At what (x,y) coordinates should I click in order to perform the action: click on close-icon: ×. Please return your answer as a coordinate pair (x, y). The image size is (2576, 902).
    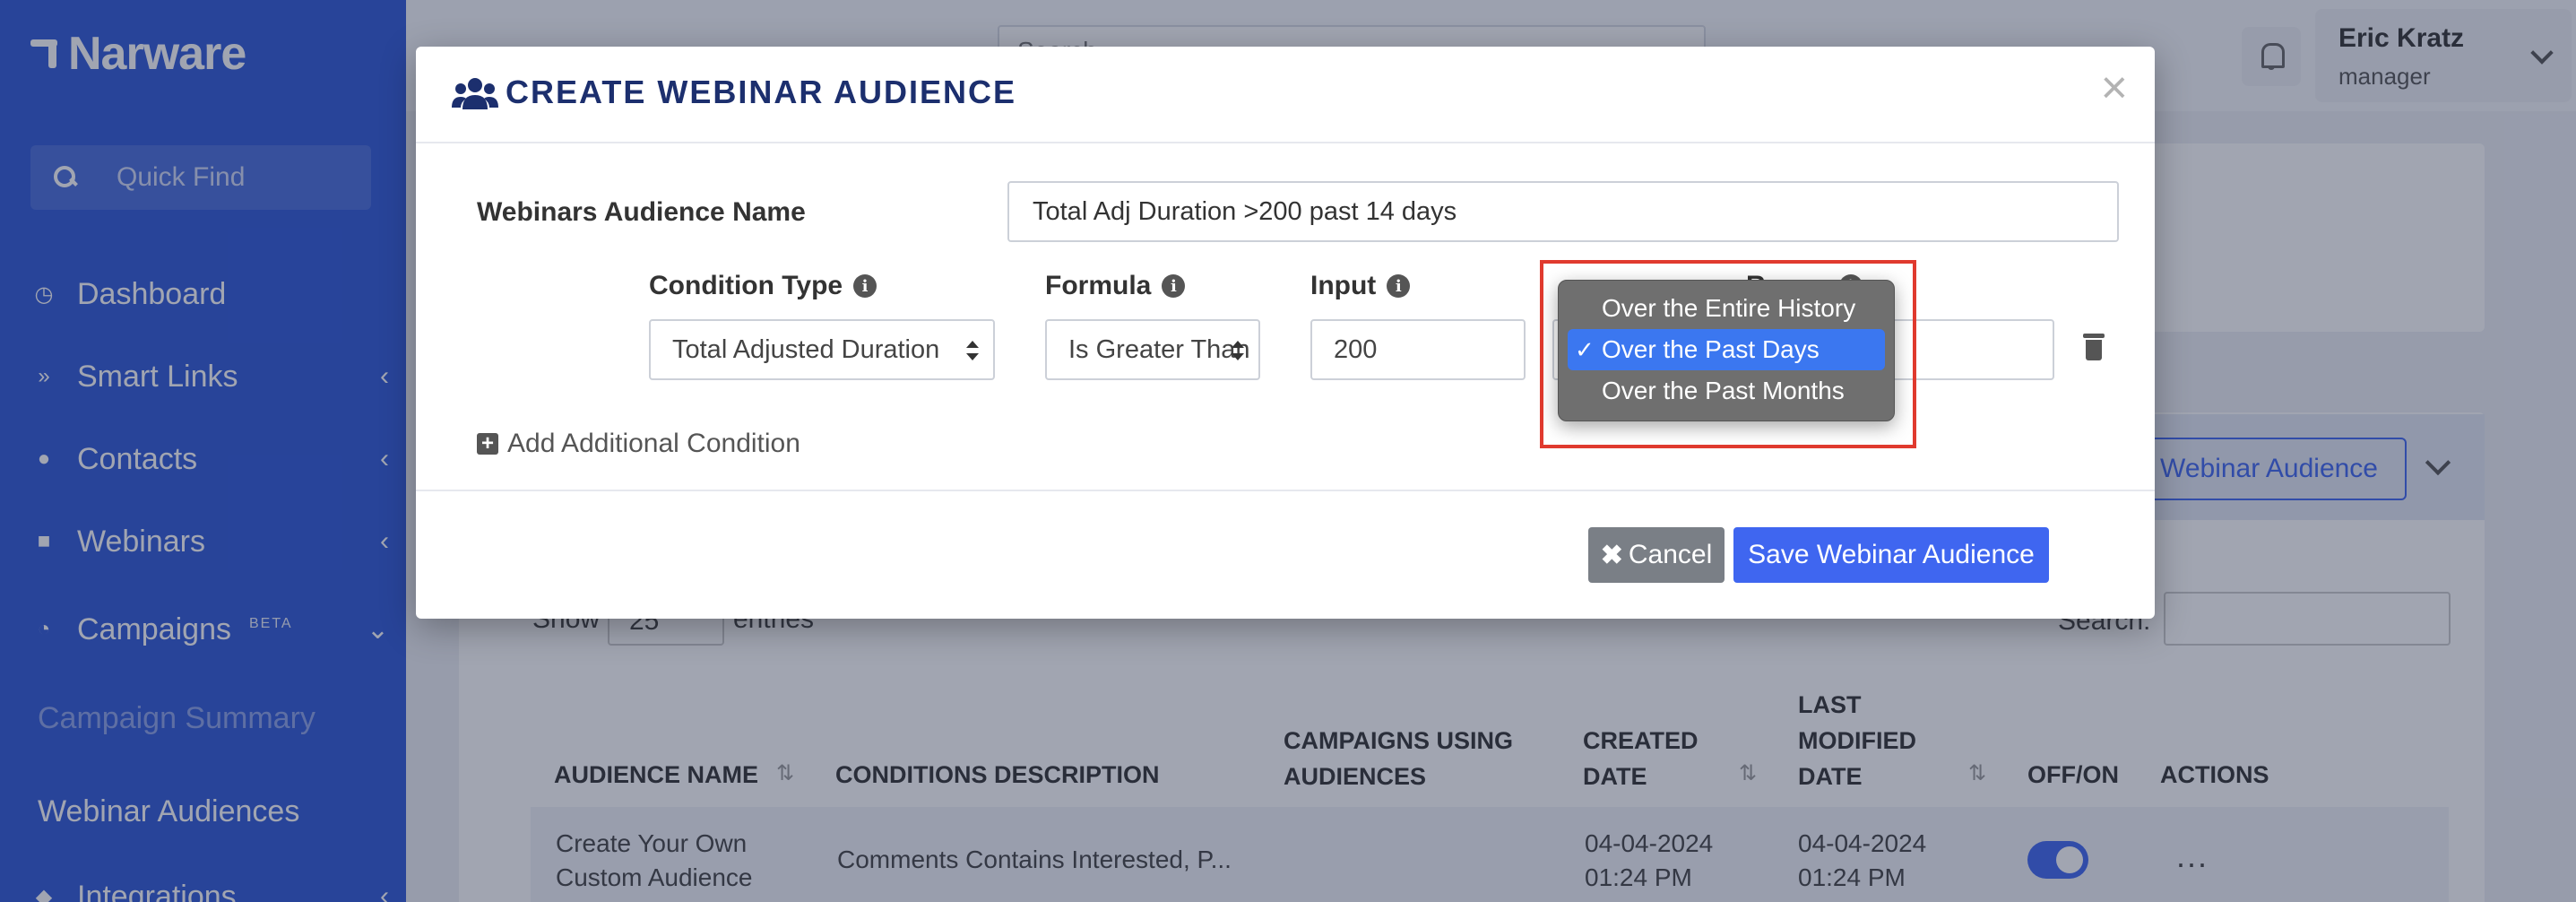
    Looking at the image, I should click on (2114, 88).